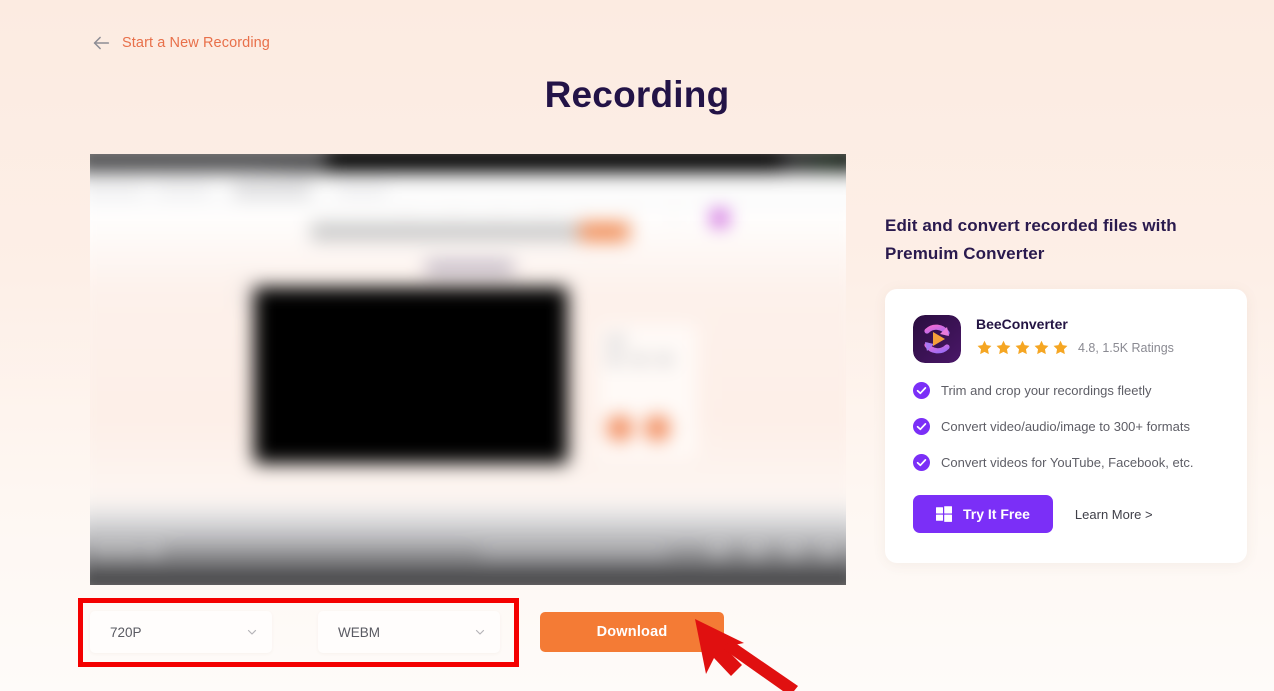  What do you see at coordinates (637, 94) in the screenshot?
I see `page-title: Recording` at bounding box center [637, 94].